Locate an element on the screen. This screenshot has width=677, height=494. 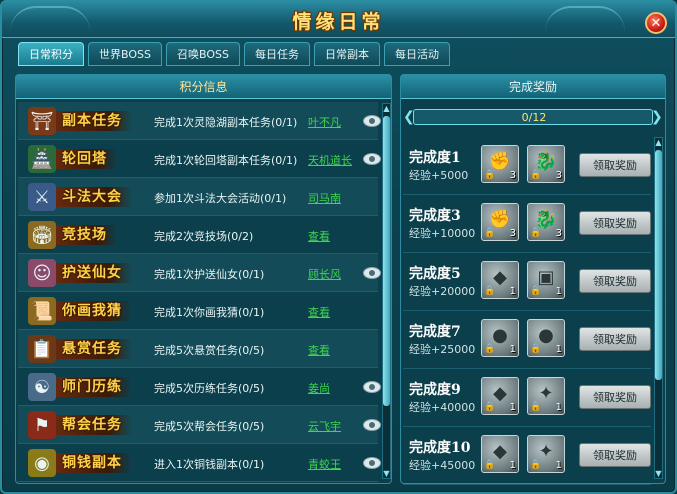
task-row: 斗法大会 ⚔ 参加1次斗法大会活动(0/1) 司马南 is located at coordinates (198, 197).